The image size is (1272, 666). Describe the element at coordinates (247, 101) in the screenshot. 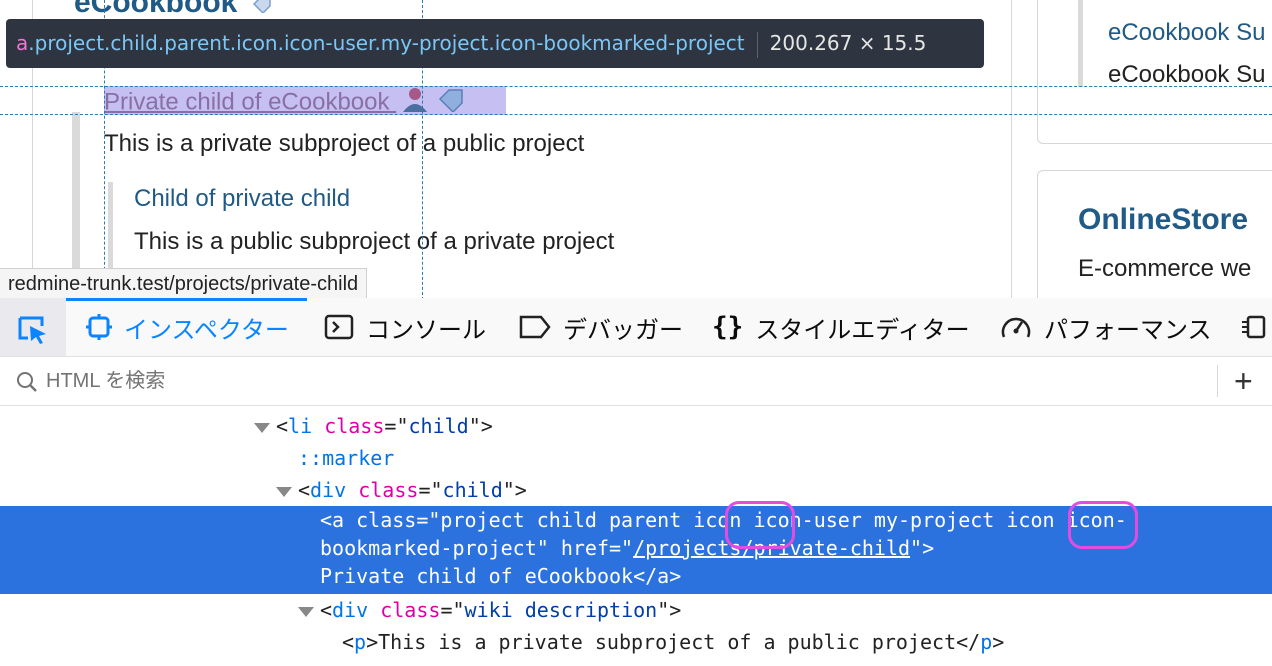

I see `project-link-text: Private child of eCookbook` at that location.